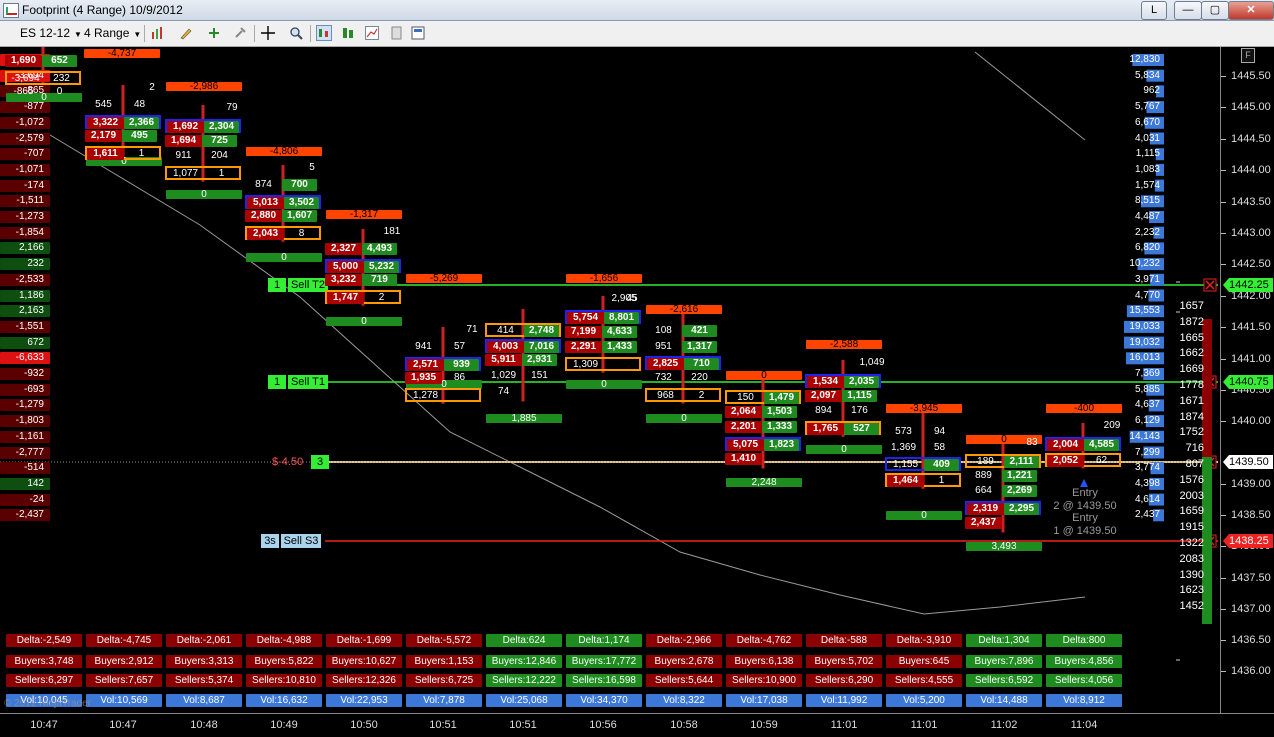 This screenshot has width=1274, height=737. Describe the element at coordinates (124, 680) in the screenshot. I see `summary-sellers: Sellers:7,657` at that location.